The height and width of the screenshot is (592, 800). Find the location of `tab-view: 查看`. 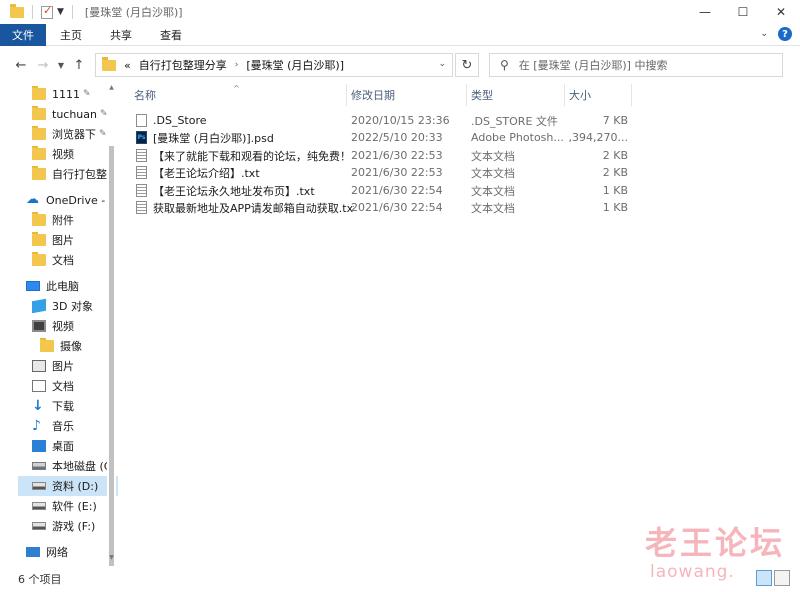

tab-view: 查看 is located at coordinates (171, 35).